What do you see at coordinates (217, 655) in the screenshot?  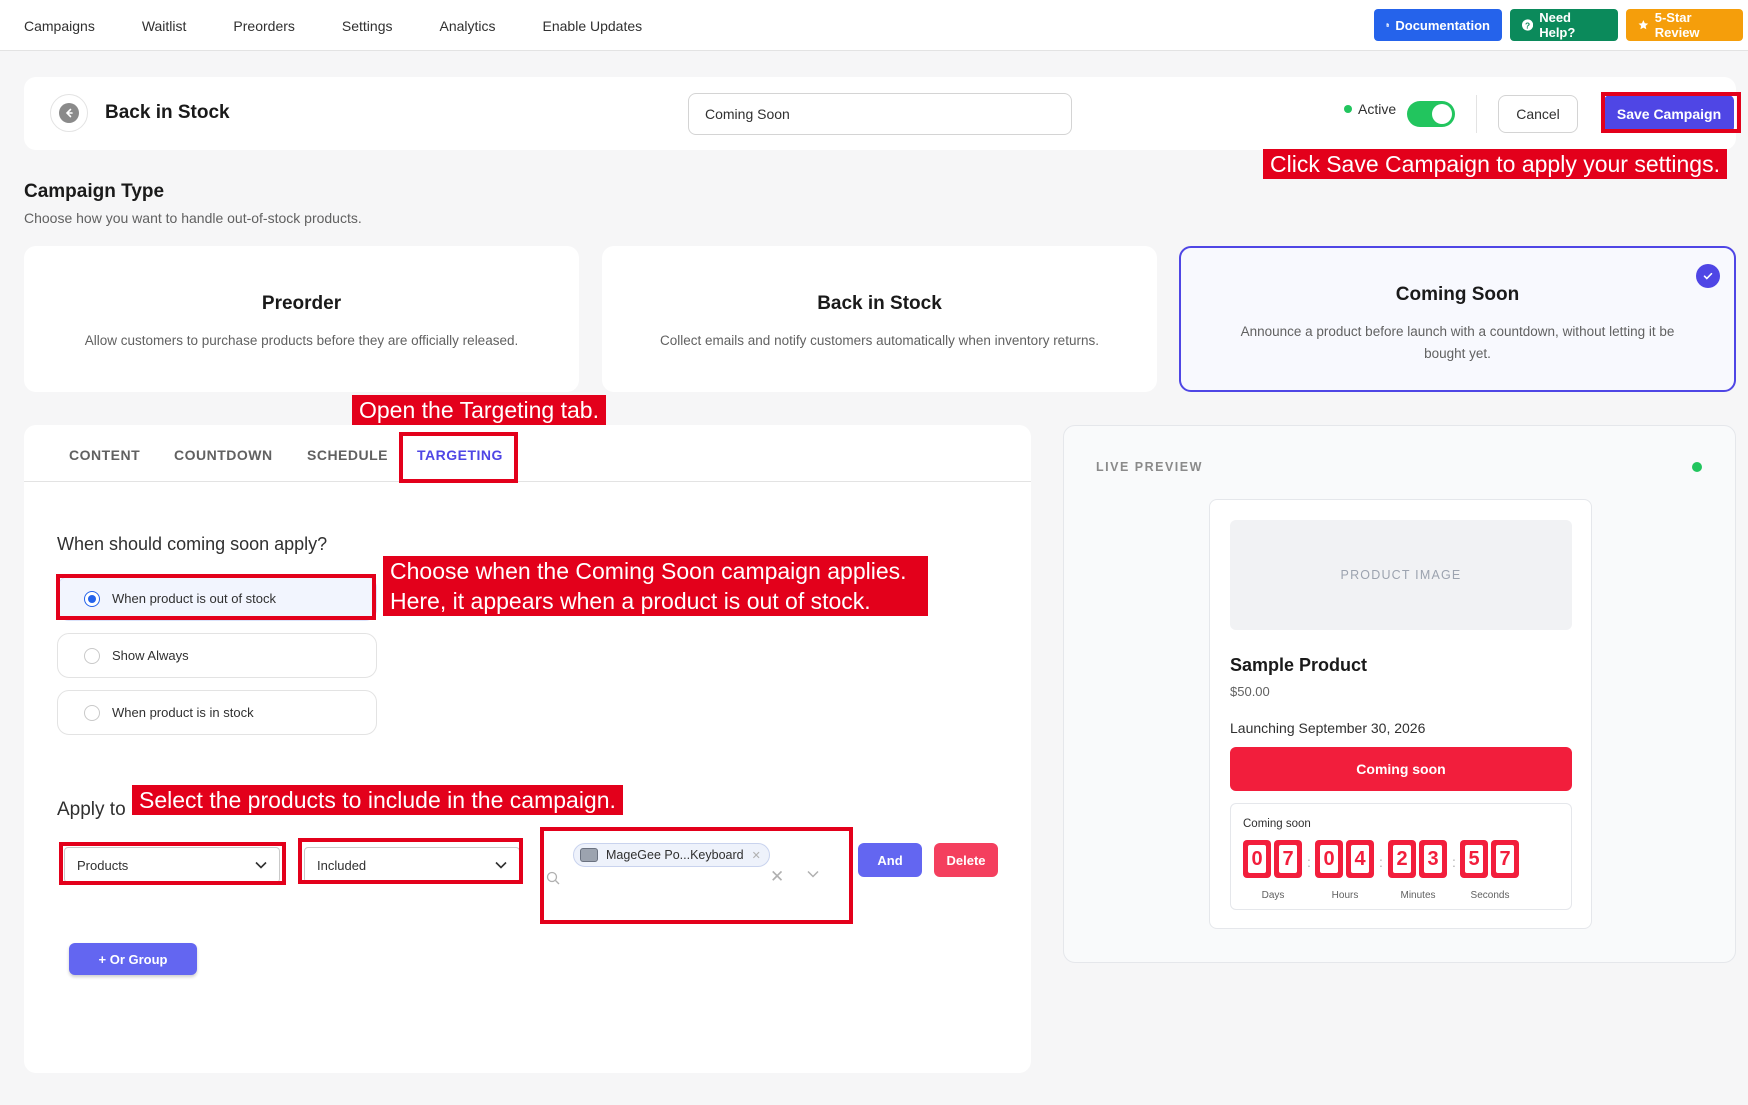 I see `option-show-always: Show Always` at bounding box center [217, 655].